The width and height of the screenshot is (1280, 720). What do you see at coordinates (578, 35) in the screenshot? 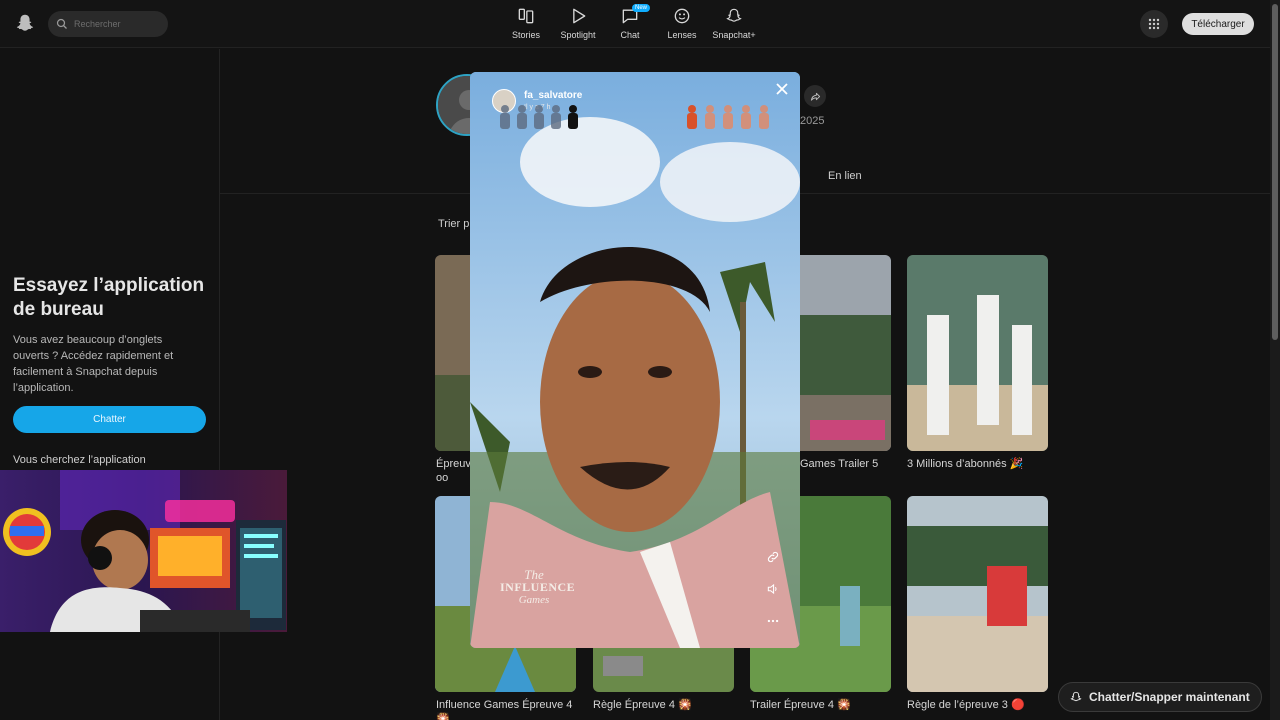
I see `nav-spotlight-label: Spotlight` at bounding box center [578, 35].